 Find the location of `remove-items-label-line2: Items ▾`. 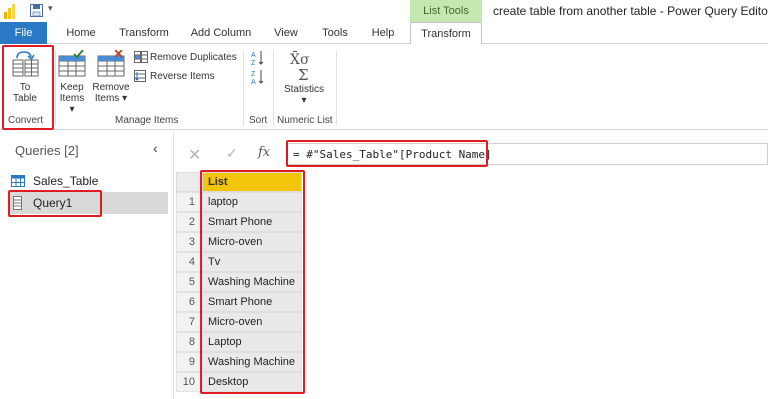

remove-items-label-line2: Items ▾ is located at coordinates (111, 98).